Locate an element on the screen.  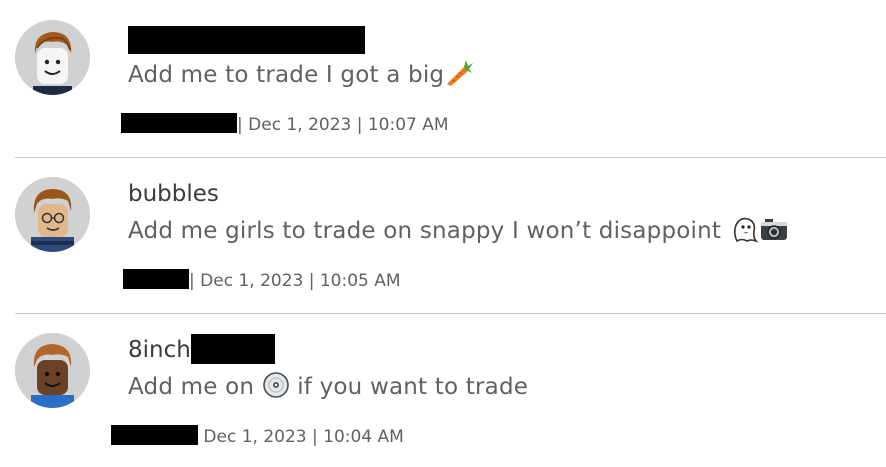
comment-author: 8inch is located at coordinates (201, 349).